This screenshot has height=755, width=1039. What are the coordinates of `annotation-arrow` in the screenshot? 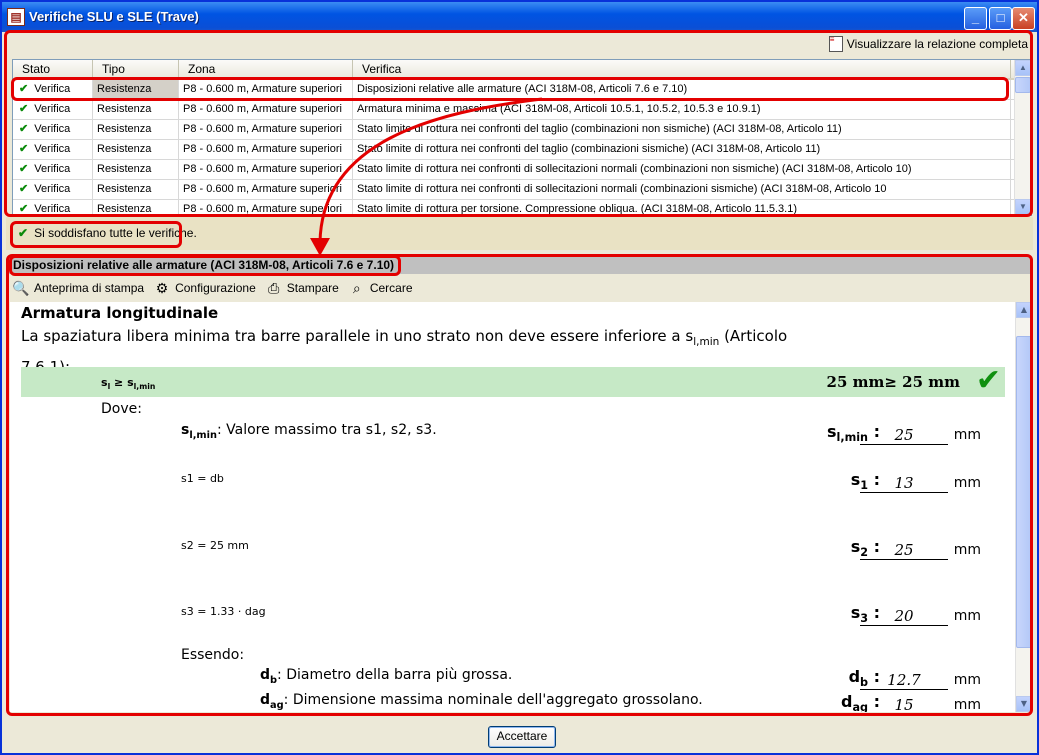 It's located at (426, 176).